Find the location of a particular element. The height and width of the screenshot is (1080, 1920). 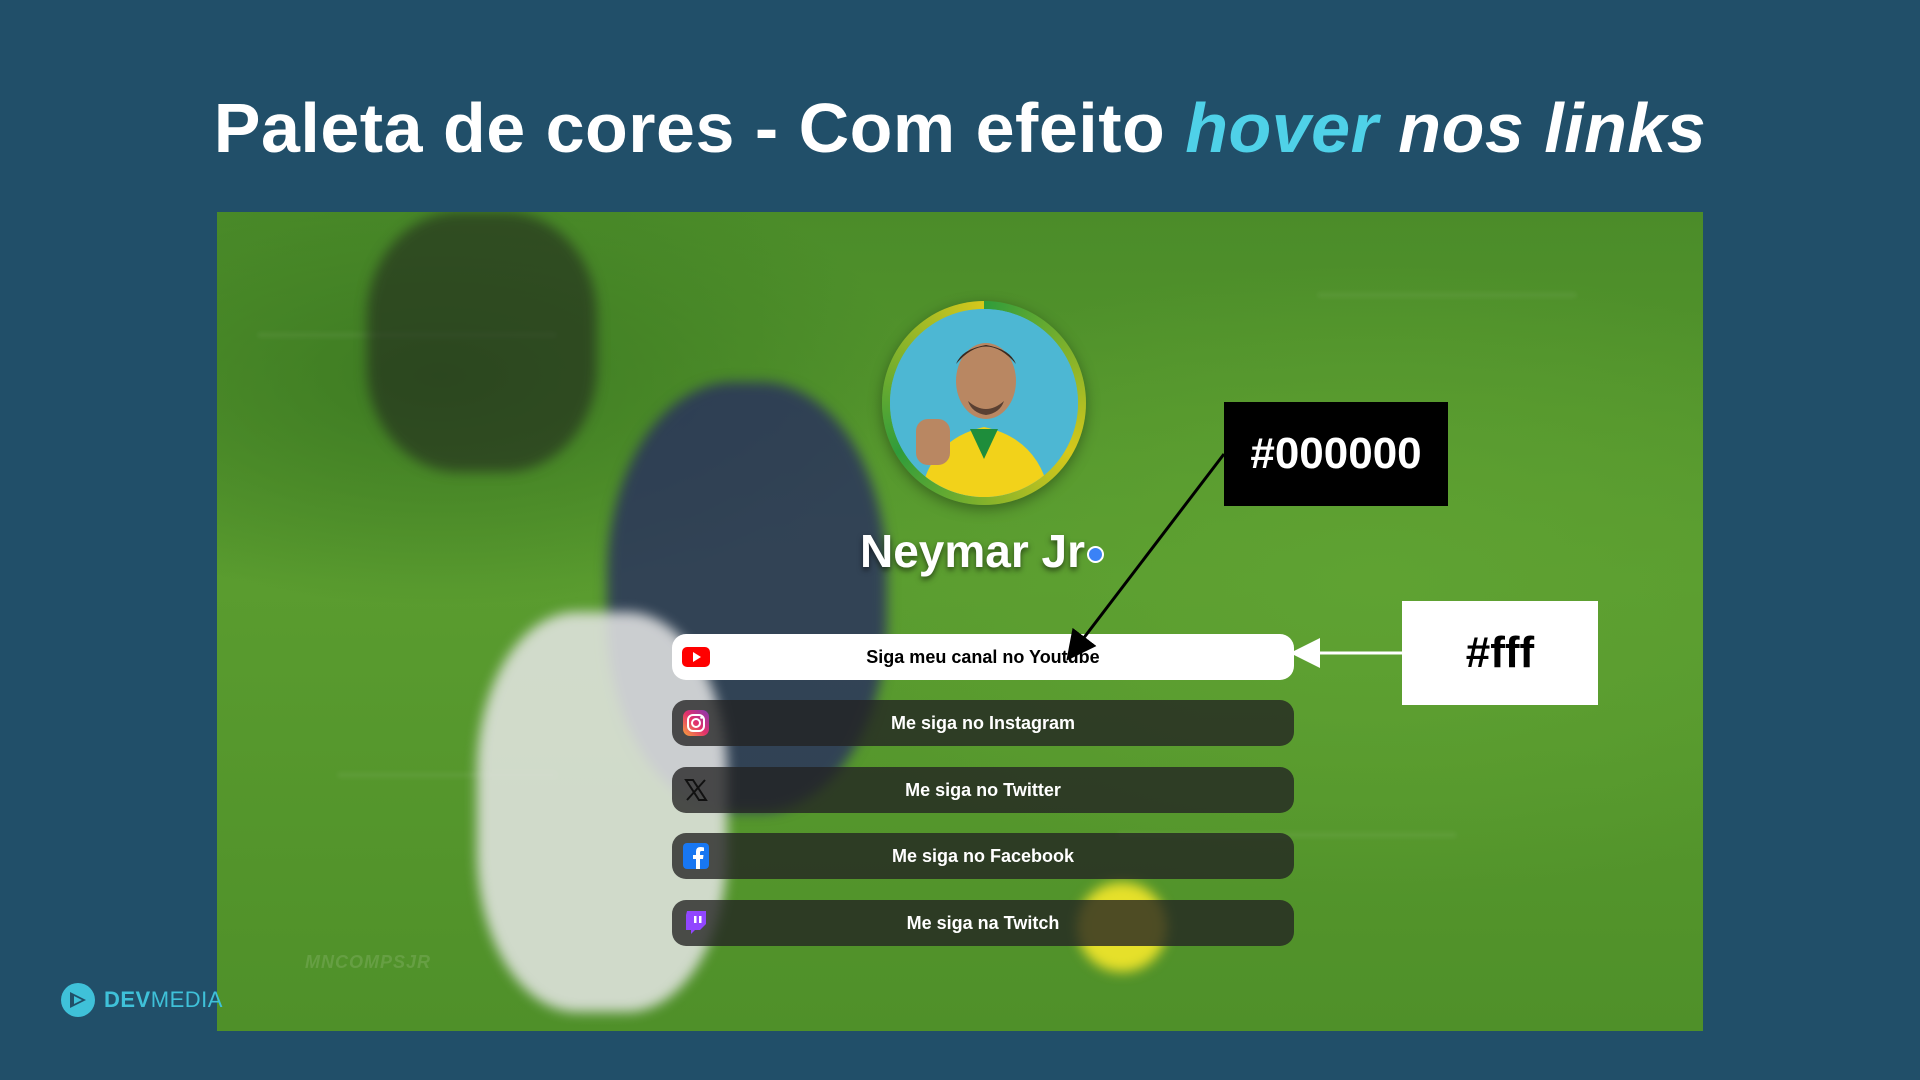

link-instagram-label: Me siga no Instagram is located at coordinates (983, 722).